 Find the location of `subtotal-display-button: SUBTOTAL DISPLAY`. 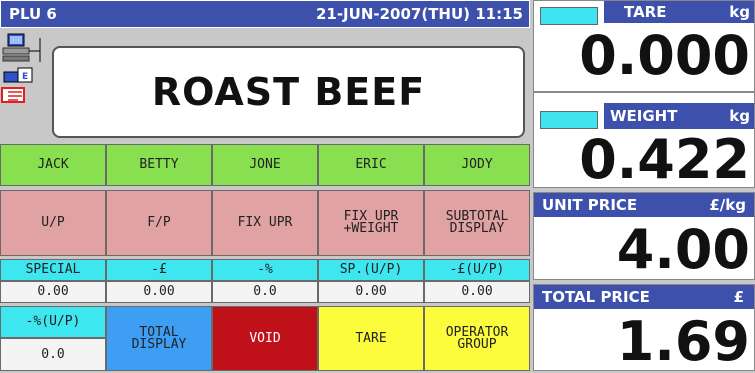

subtotal-display-button: SUBTOTAL DISPLAY is located at coordinates (477, 223).